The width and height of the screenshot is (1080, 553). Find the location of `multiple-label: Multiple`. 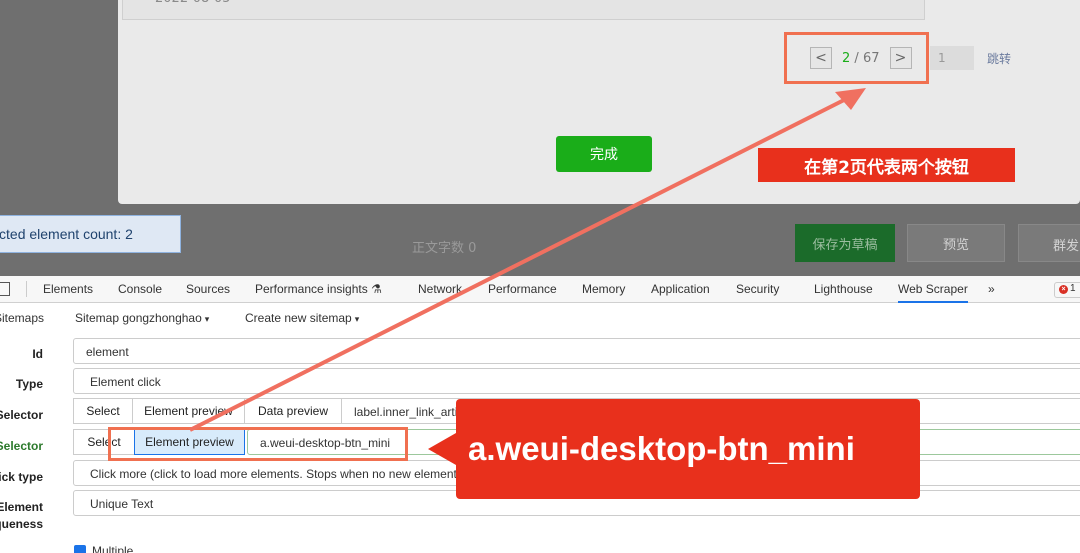

multiple-label: Multiple is located at coordinates (113, 548).